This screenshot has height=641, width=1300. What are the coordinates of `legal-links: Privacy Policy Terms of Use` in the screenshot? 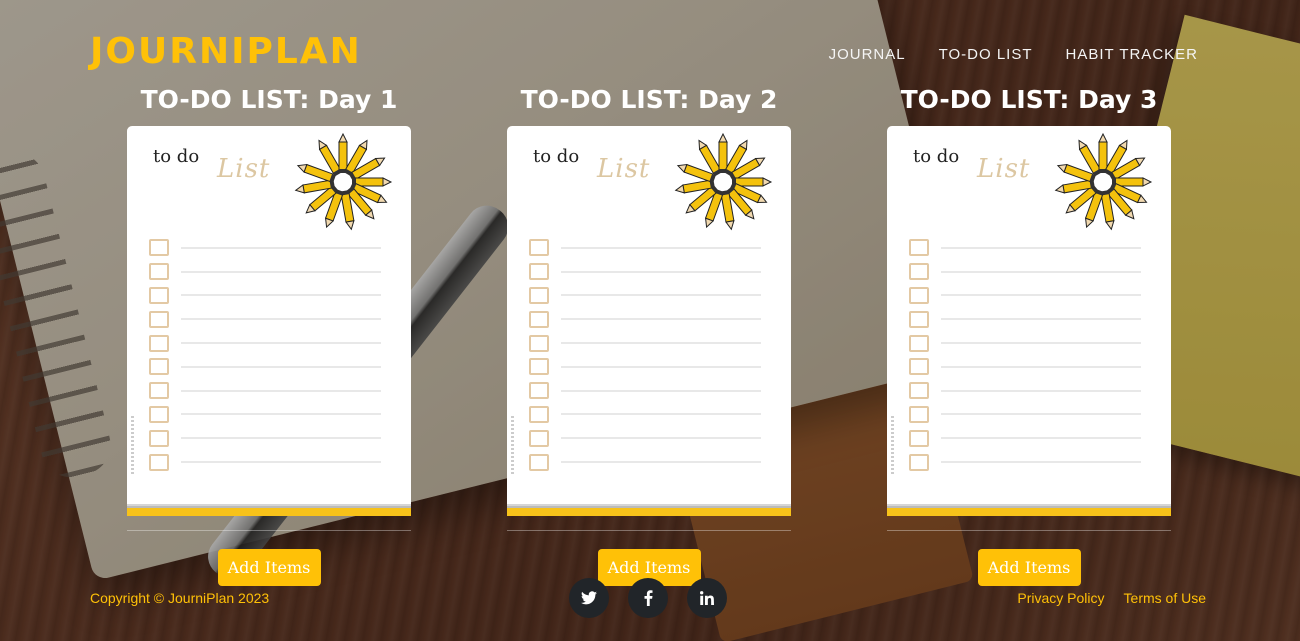 It's located at (1111, 598).